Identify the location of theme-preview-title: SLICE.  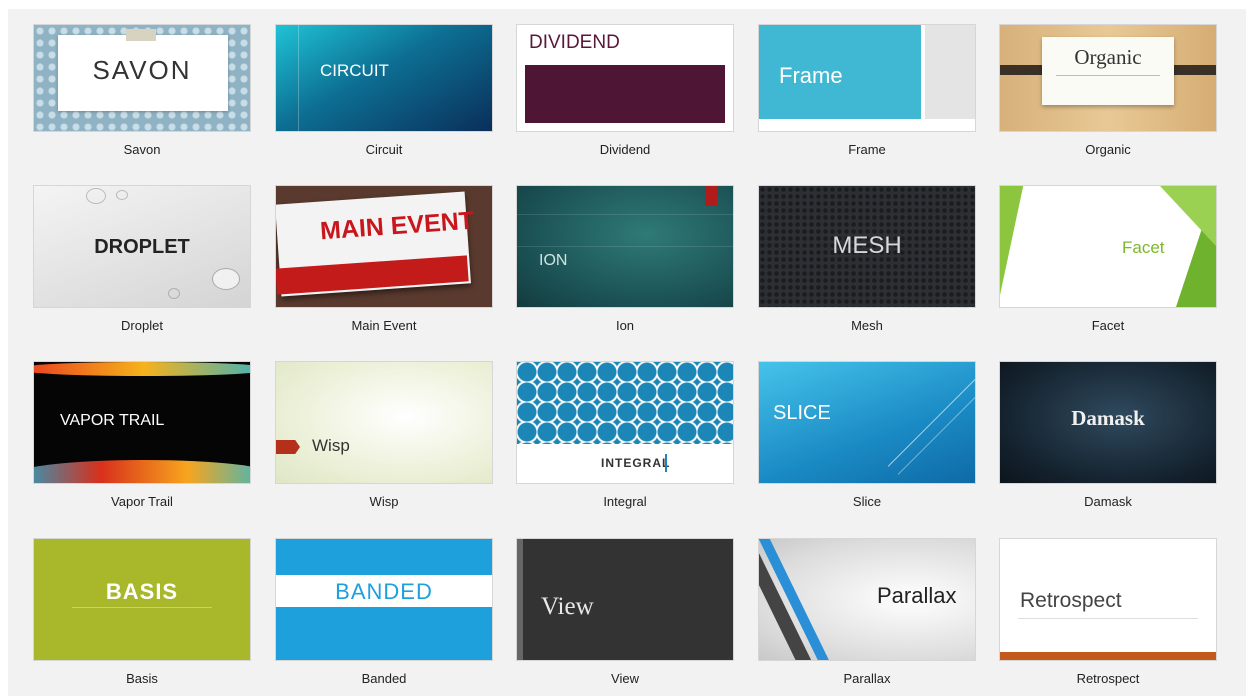
(802, 413).